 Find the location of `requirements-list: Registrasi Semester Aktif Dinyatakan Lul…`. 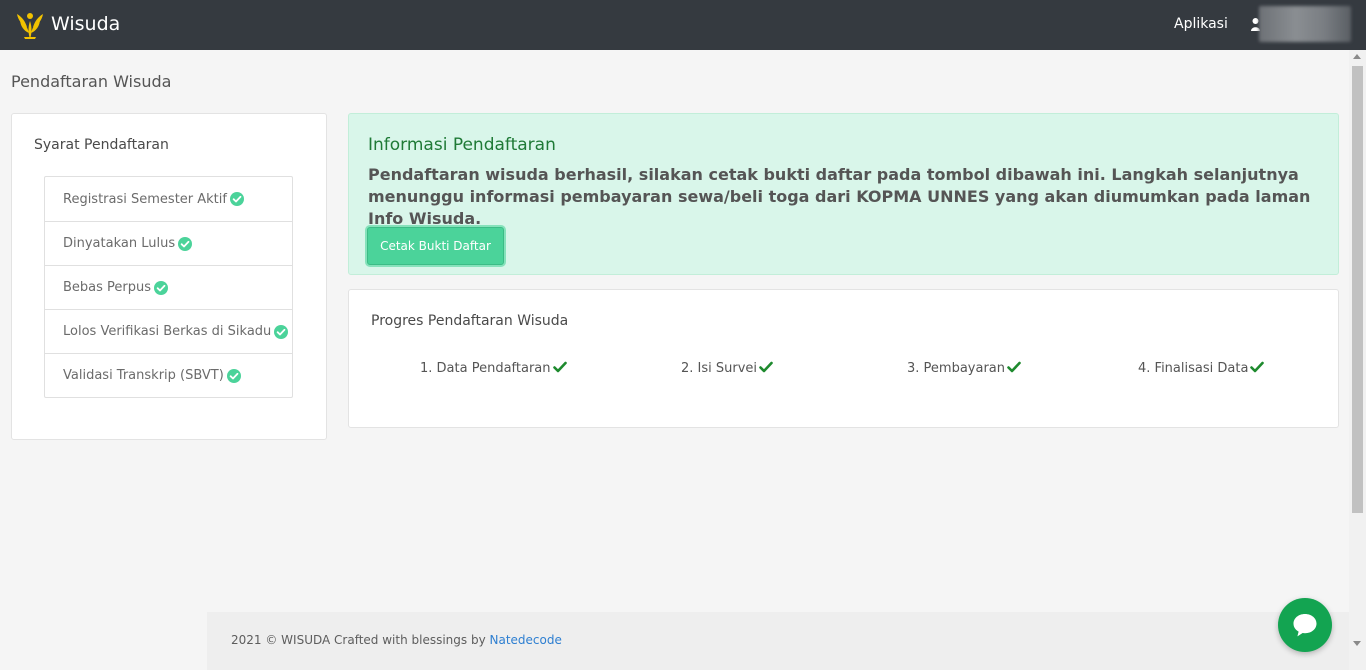

requirements-list: Registrasi Semester Aktif Dinyatakan Lul… is located at coordinates (168, 287).